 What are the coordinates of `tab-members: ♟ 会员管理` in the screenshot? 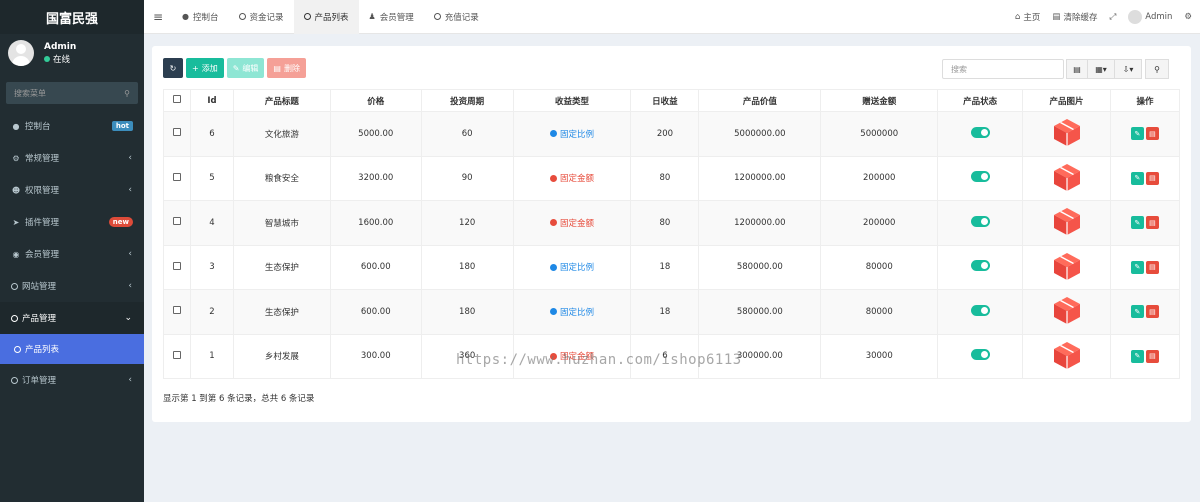 It's located at (391, 17).